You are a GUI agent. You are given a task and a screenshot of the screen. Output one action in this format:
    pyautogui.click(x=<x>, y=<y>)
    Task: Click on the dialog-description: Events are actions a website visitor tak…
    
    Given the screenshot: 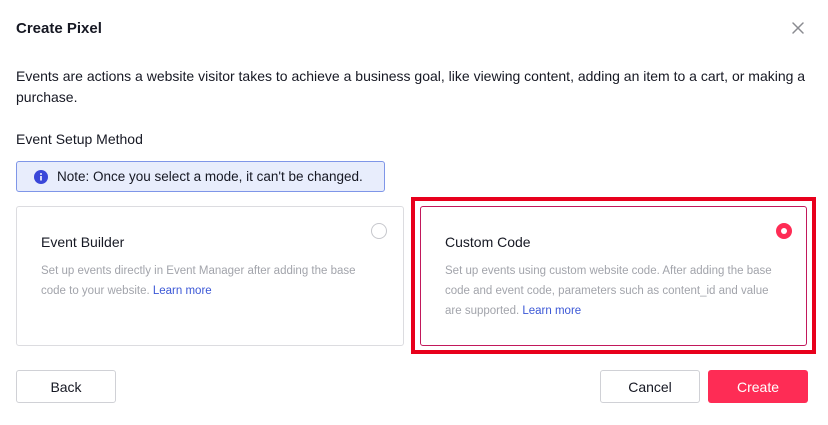 What is the action you would take?
    pyautogui.click(x=411, y=86)
    